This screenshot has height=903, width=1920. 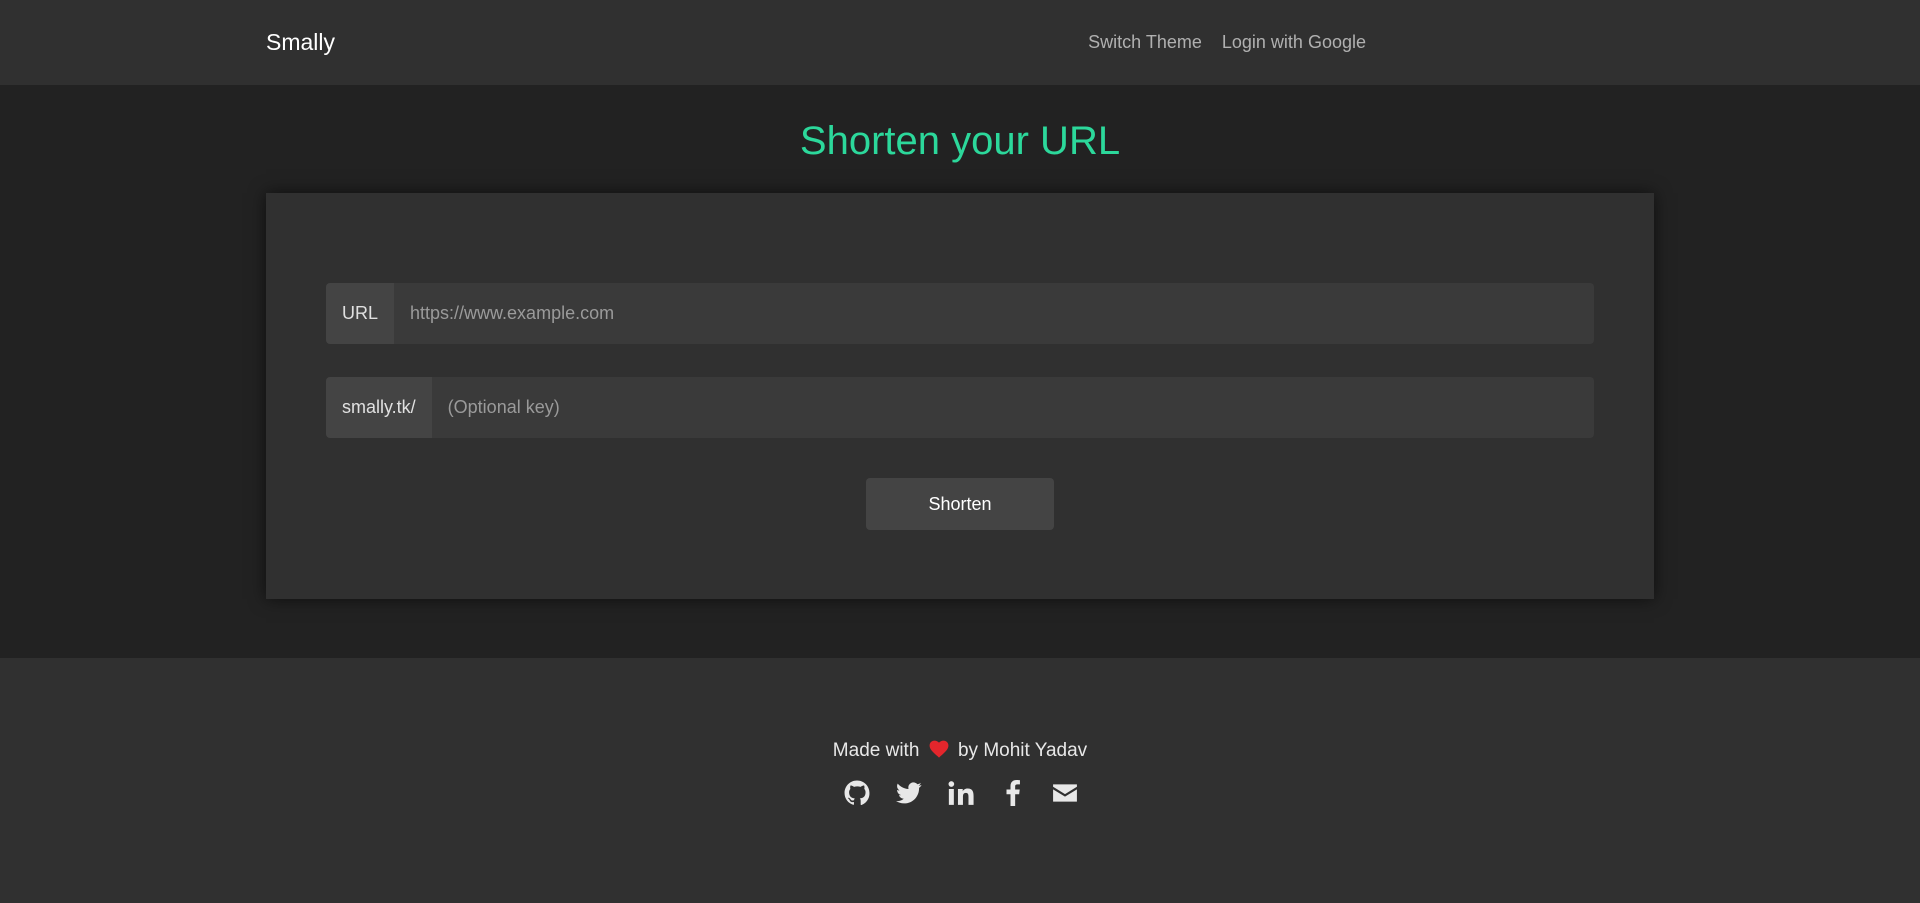 I want to click on social-links, so click(x=960, y=793).